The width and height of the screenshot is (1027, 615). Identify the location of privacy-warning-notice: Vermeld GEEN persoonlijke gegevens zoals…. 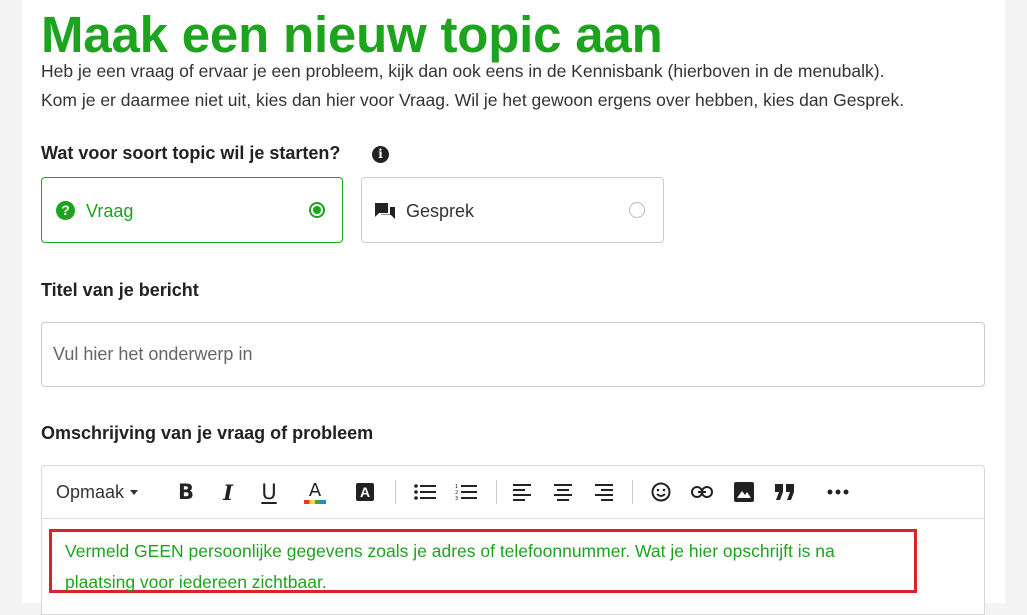
(483, 561).